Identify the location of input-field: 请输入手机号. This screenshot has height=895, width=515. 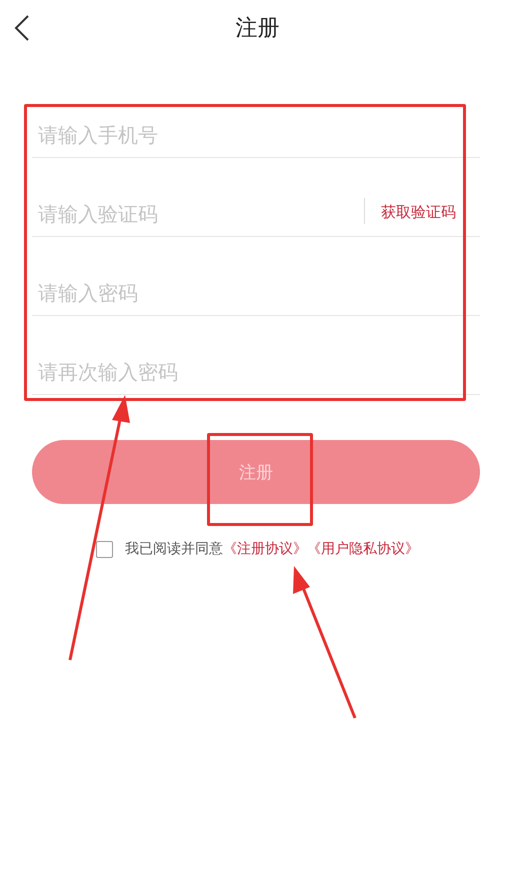
(256, 135).